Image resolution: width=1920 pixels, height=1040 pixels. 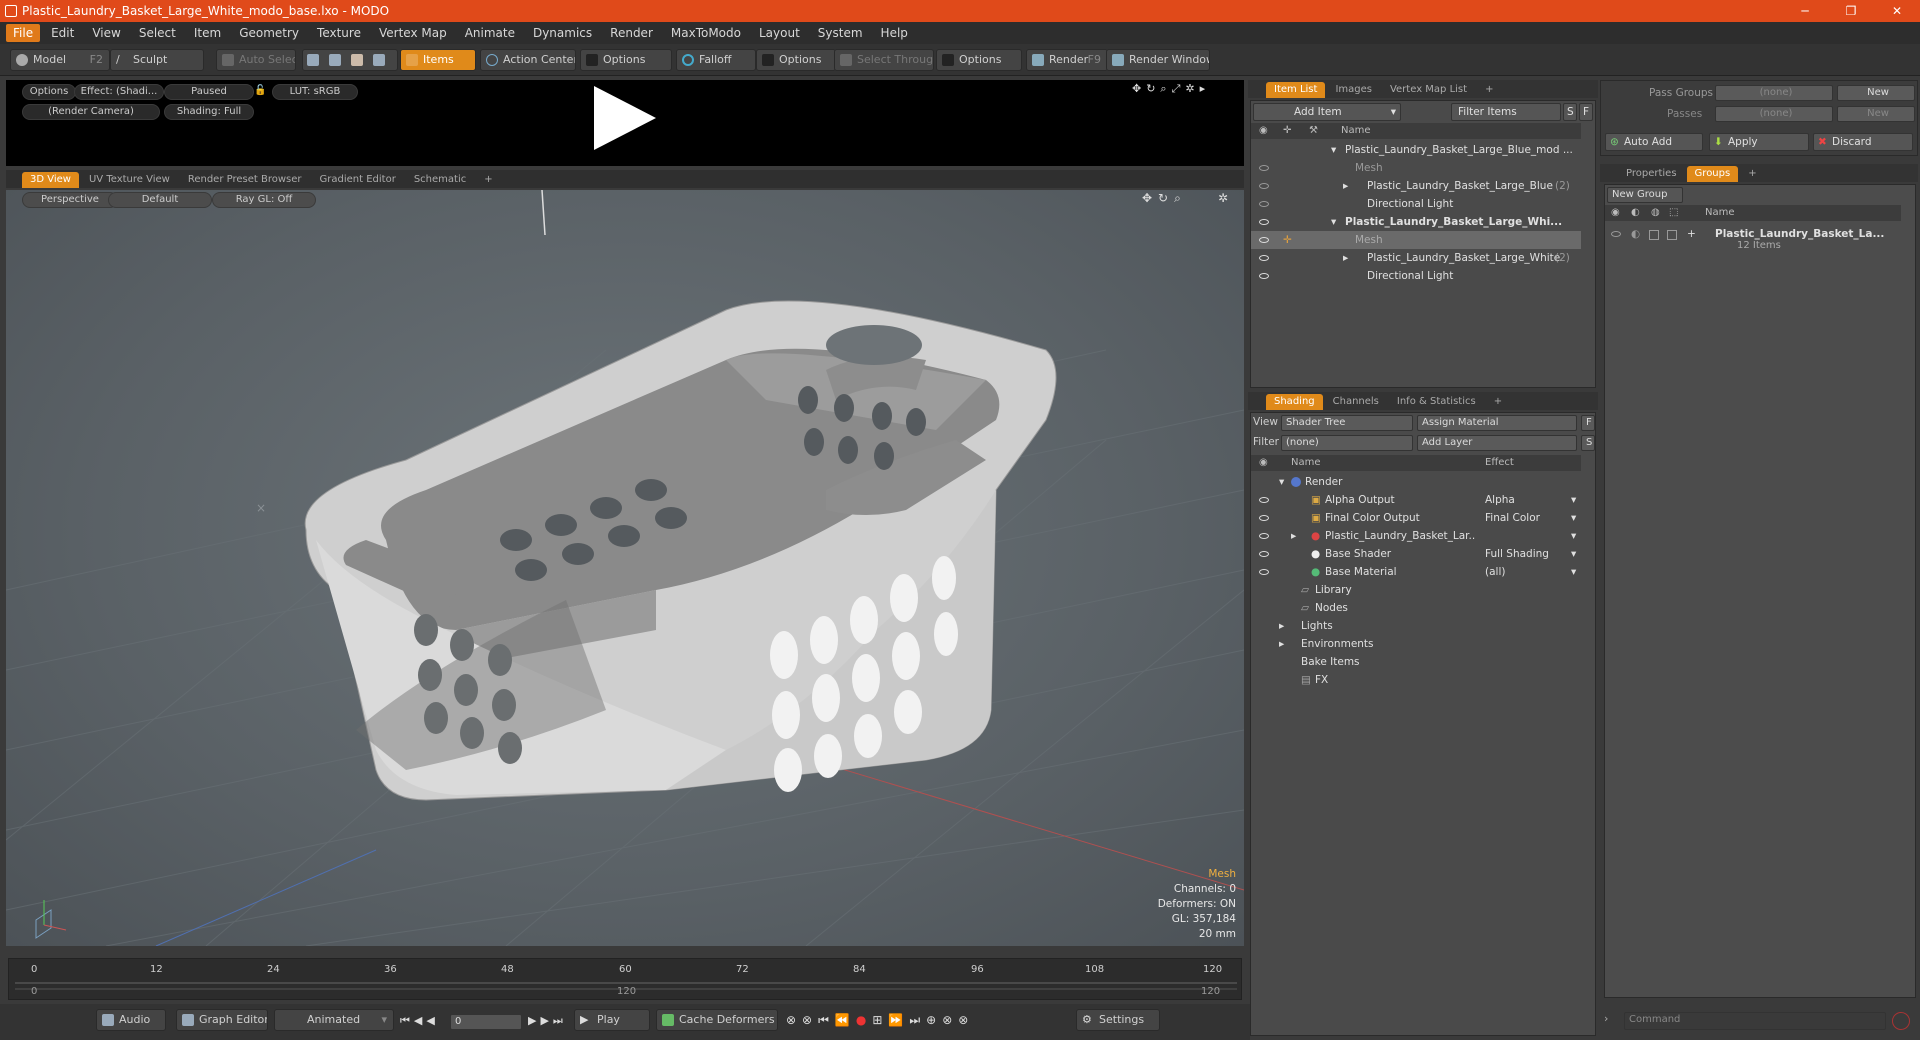 I want to click on menu-render: Render, so click(x=631, y=33).